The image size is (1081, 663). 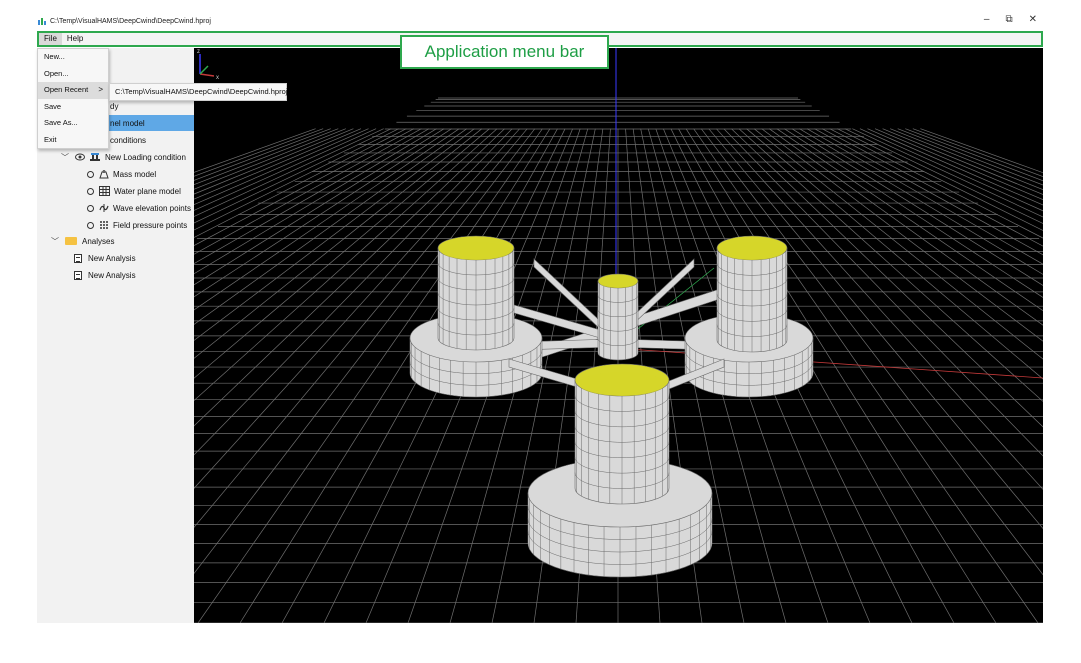 I want to click on wave-icon, so click(x=104, y=208).